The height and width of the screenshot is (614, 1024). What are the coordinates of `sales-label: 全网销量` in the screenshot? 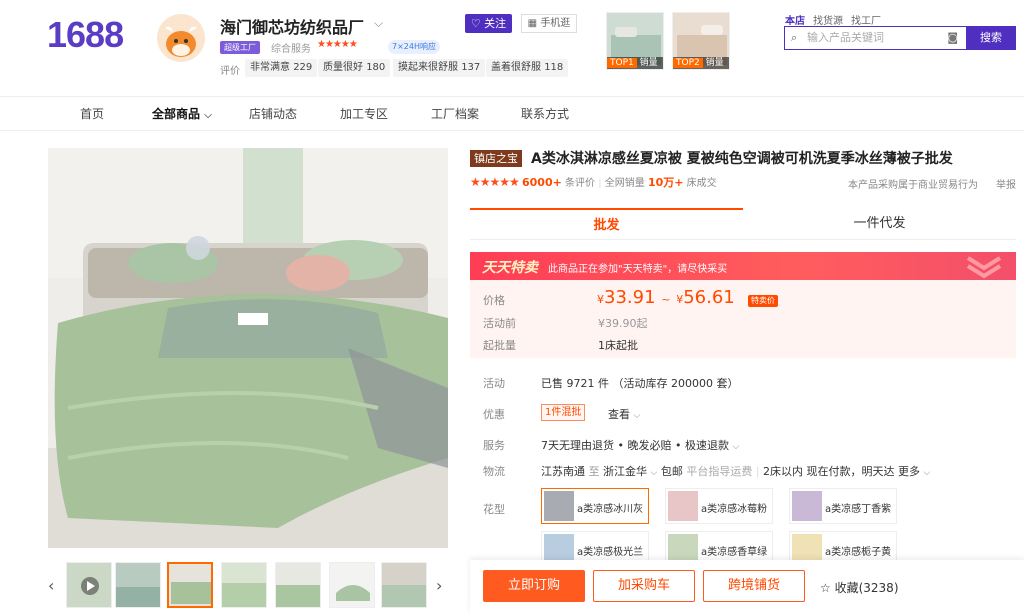 It's located at (624, 183).